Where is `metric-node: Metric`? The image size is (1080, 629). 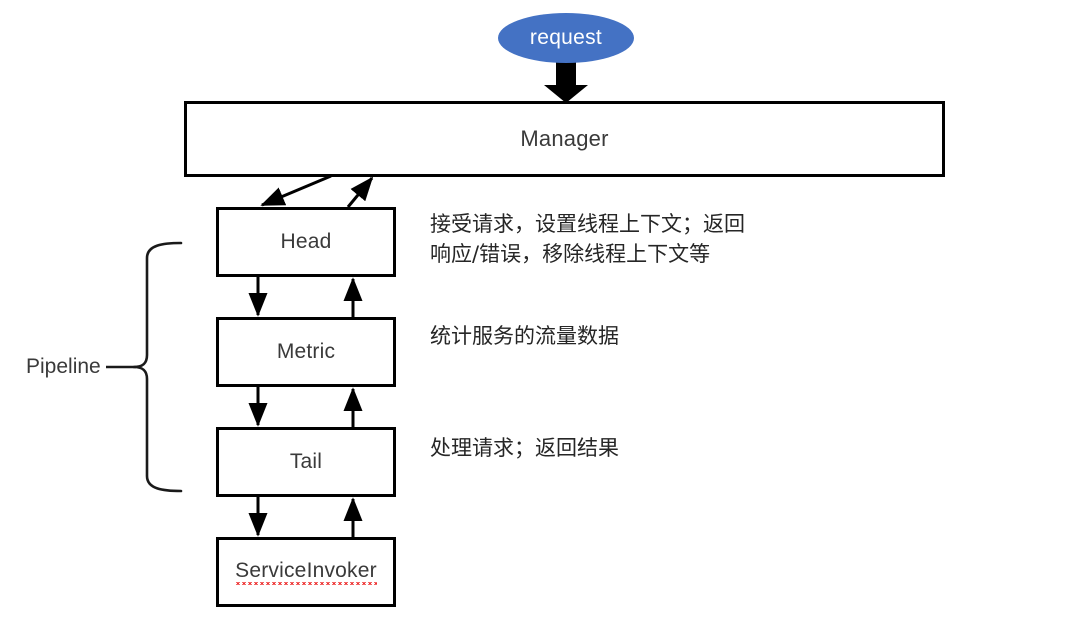 metric-node: Metric is located at coordinates (306, 352).